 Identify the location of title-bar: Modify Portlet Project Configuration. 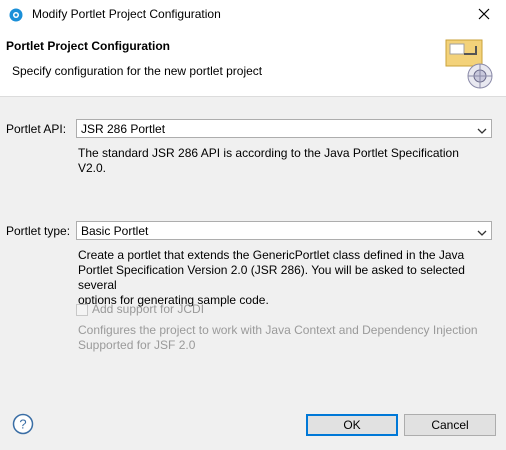
(253, 15).